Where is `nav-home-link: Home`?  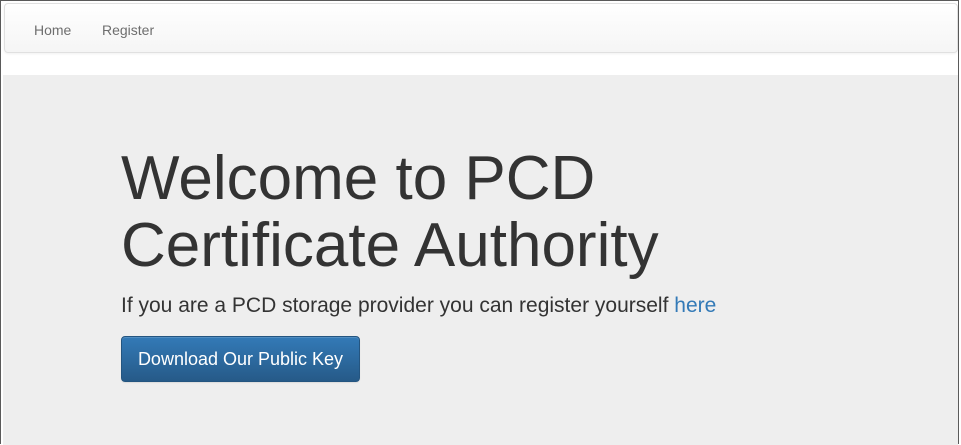 nav-home-link: Home is located at coordinates (52, 30).